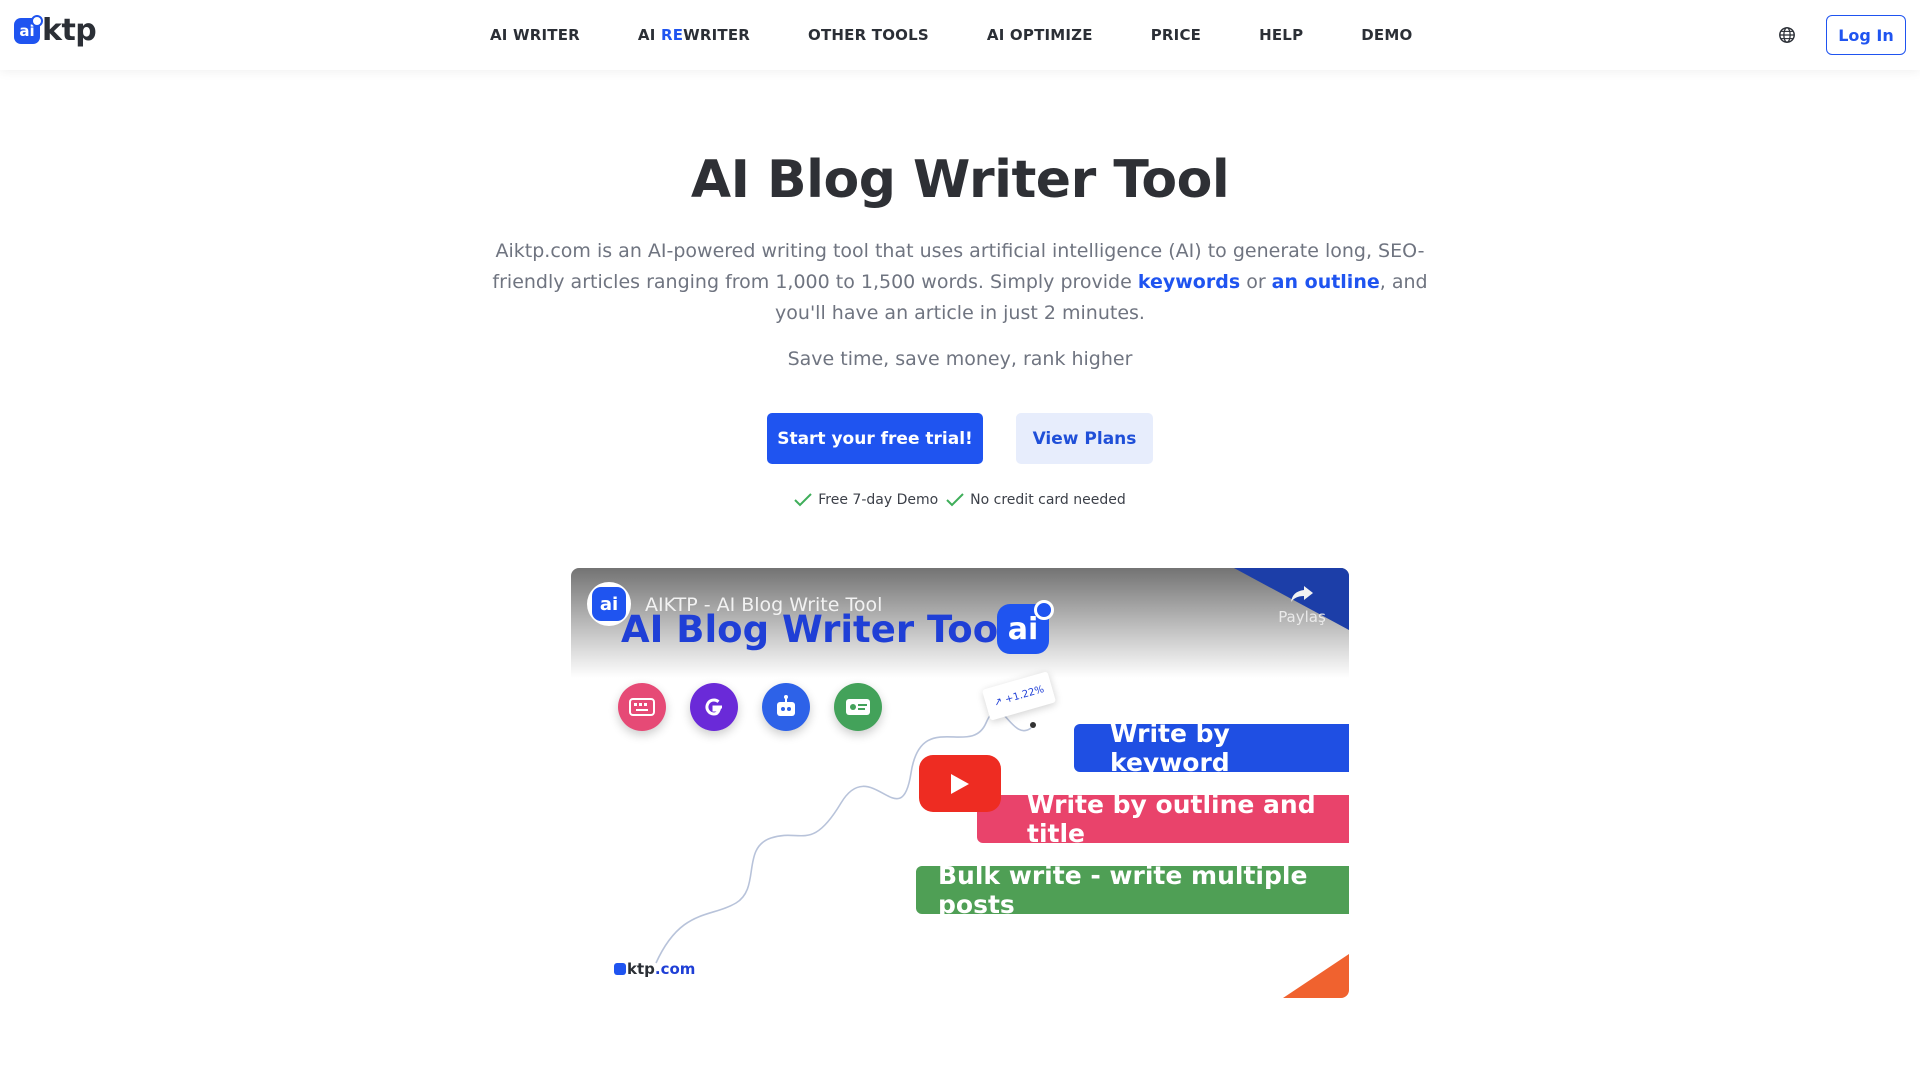 The image size is (1920, 1080). I want to click on channel-badge: ai, so click(609, 604).